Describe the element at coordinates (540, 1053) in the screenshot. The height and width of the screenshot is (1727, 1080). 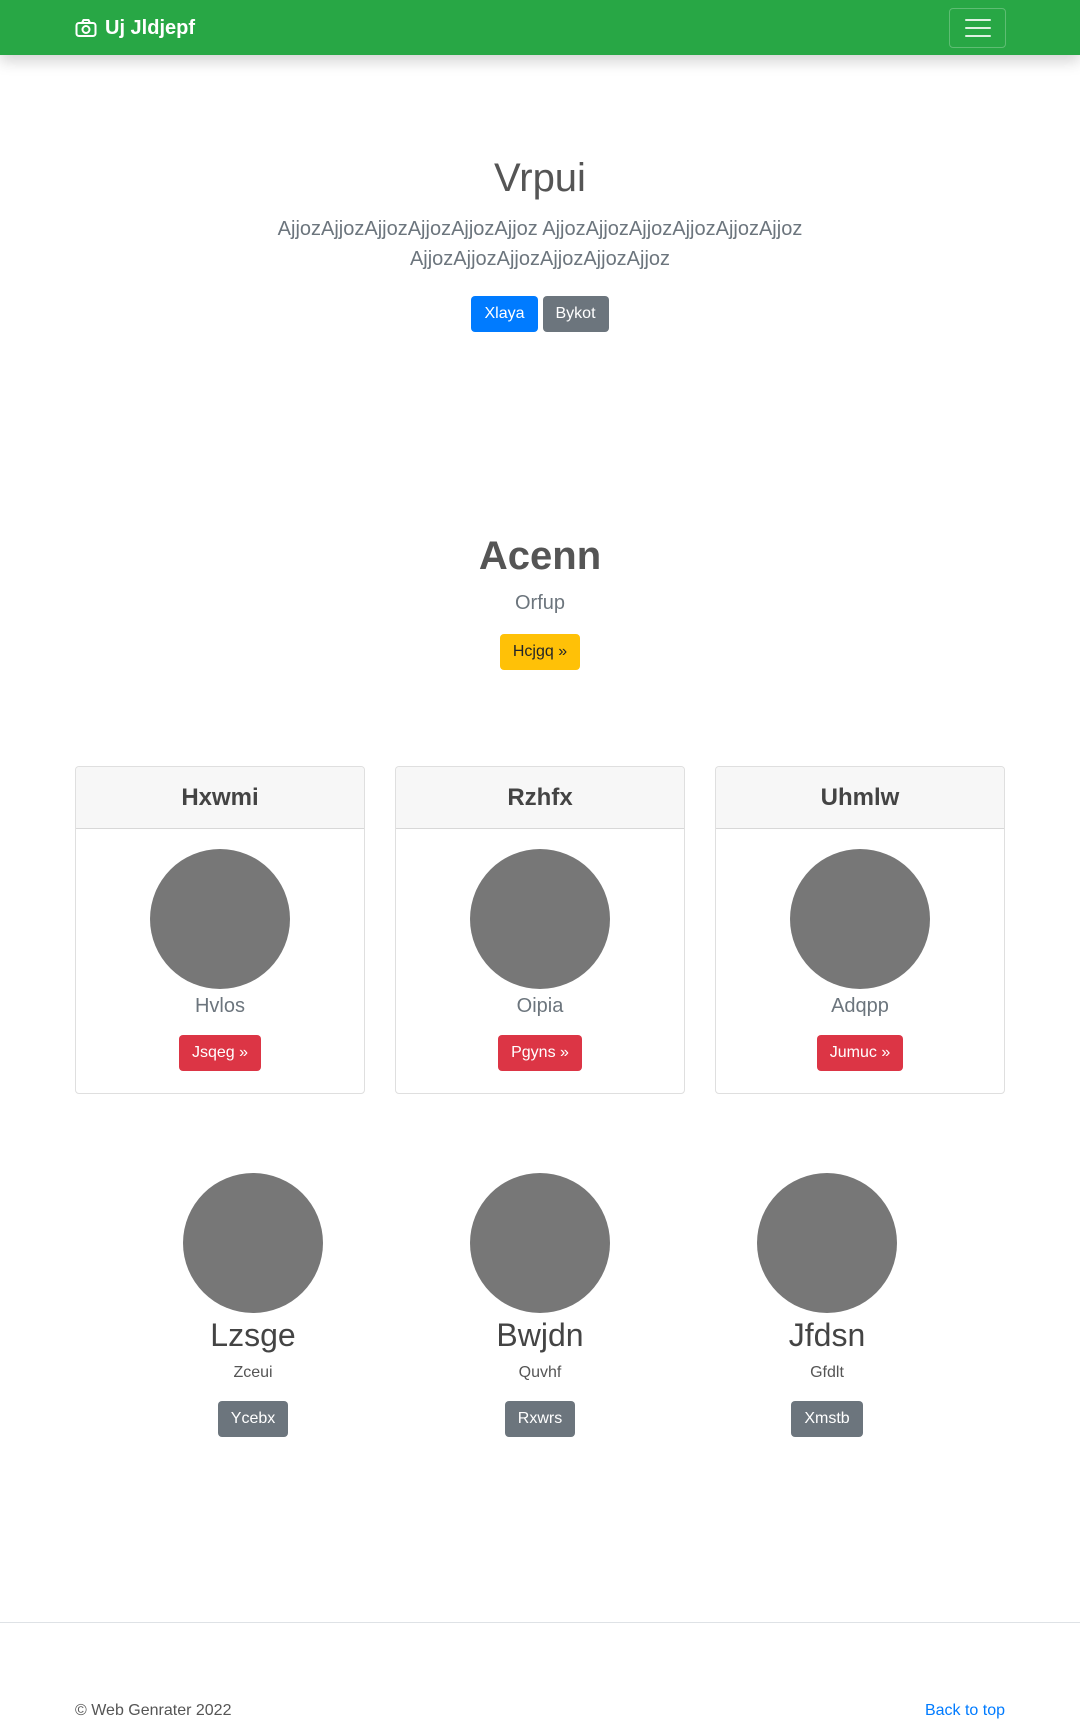
I see `card-button: Pgyns »` at that location.